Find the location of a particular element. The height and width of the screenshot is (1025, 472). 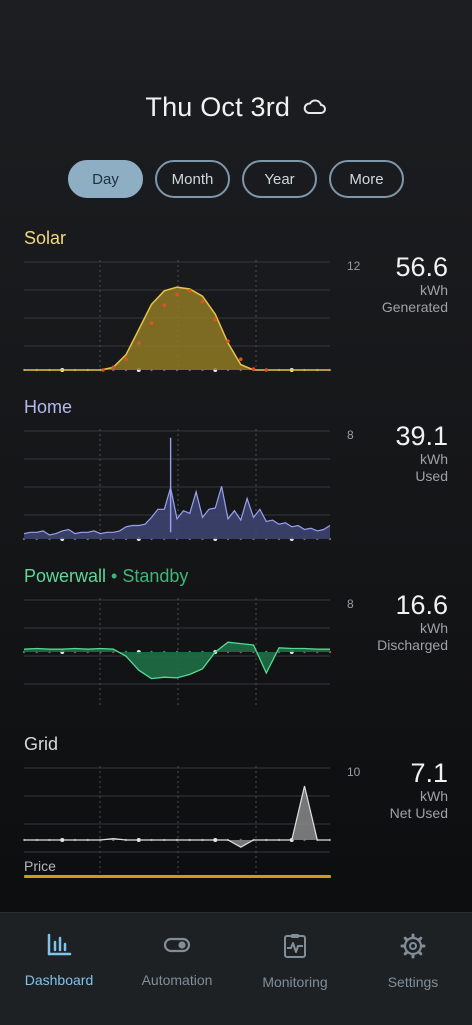

nav-monitoring: Monitoring is located at coordinates (295, 969).